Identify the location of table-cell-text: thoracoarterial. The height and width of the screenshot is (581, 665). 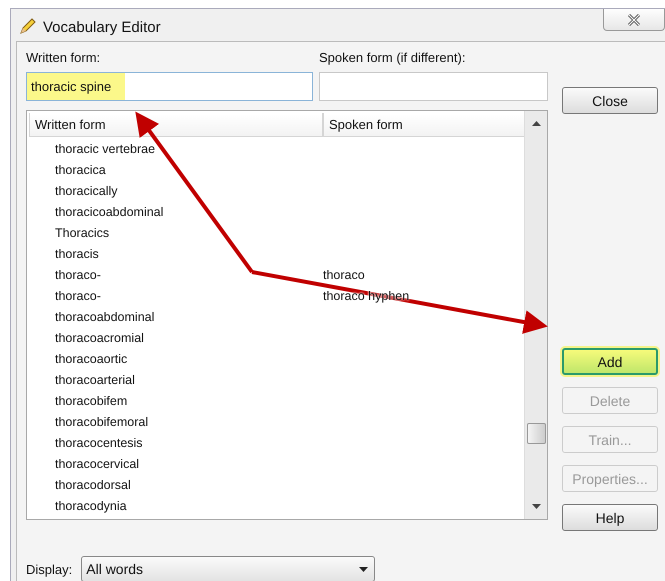
(95, 379).